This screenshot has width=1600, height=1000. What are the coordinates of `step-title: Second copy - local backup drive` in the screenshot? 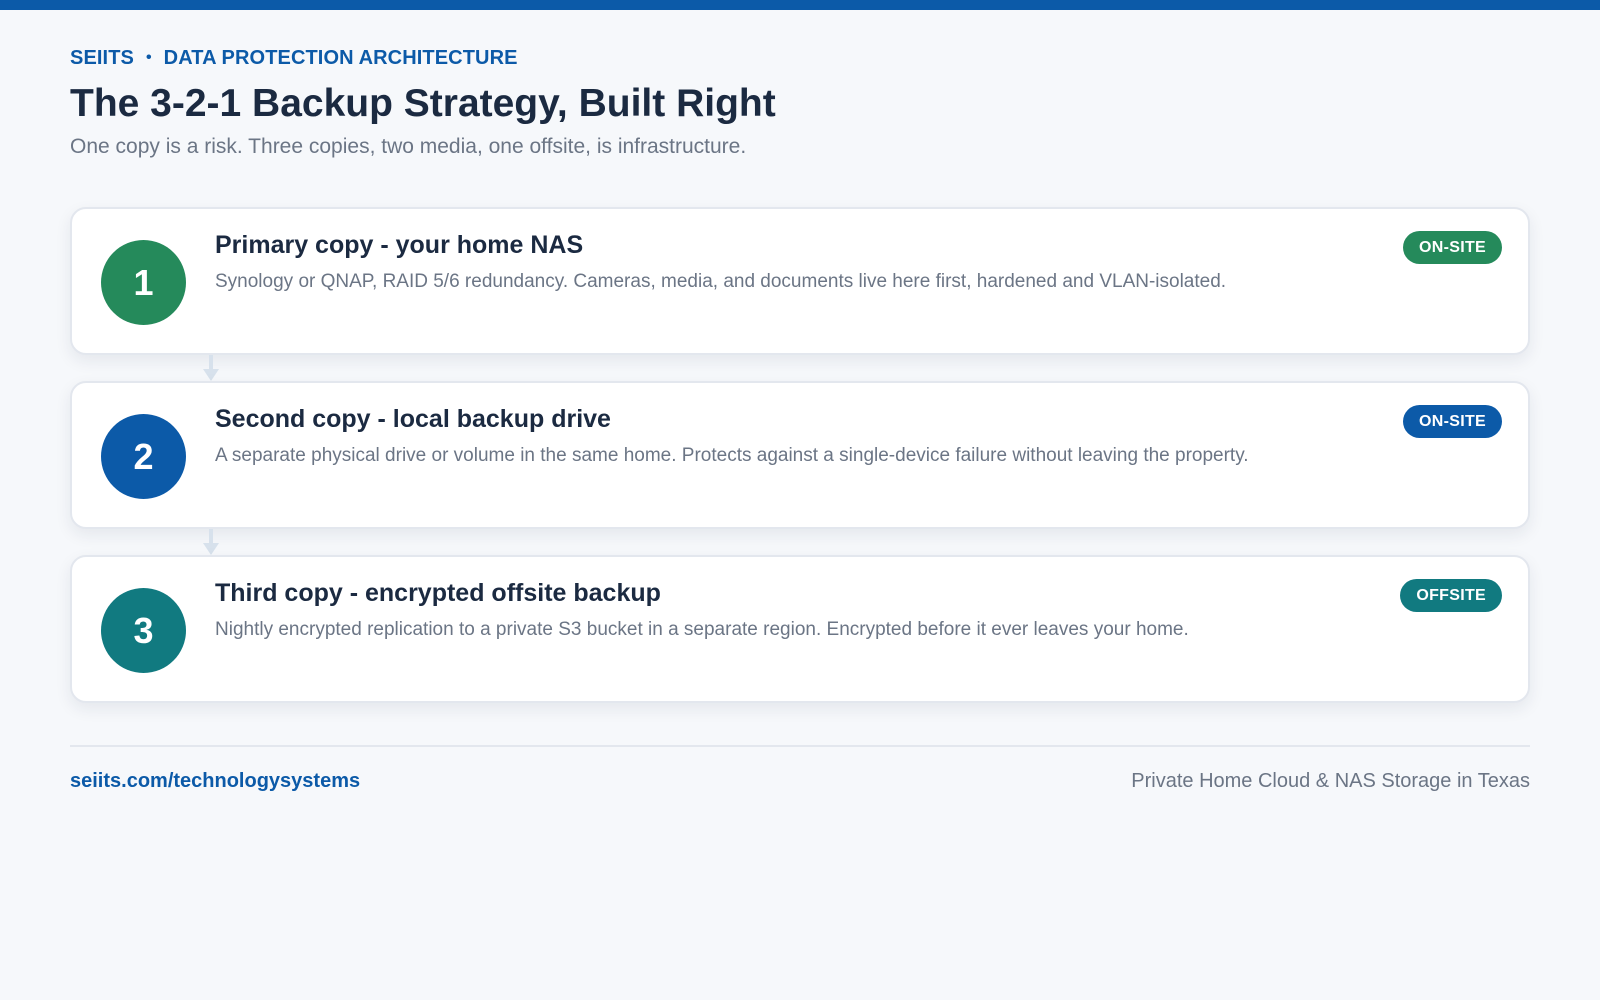 It's located at (413, 419).